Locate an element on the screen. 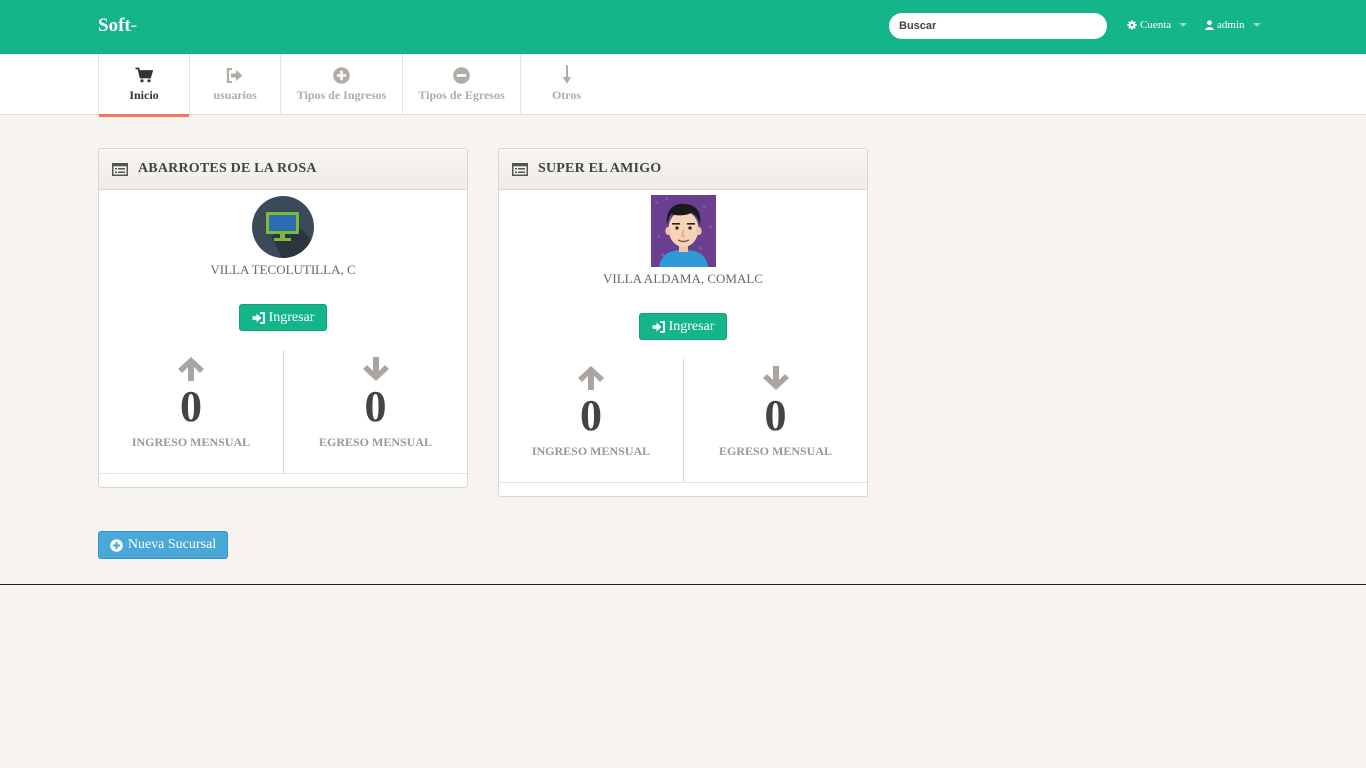 This screenshot has height=768, width=1366. brand-suffix: - is located at coordinates (134, 25).